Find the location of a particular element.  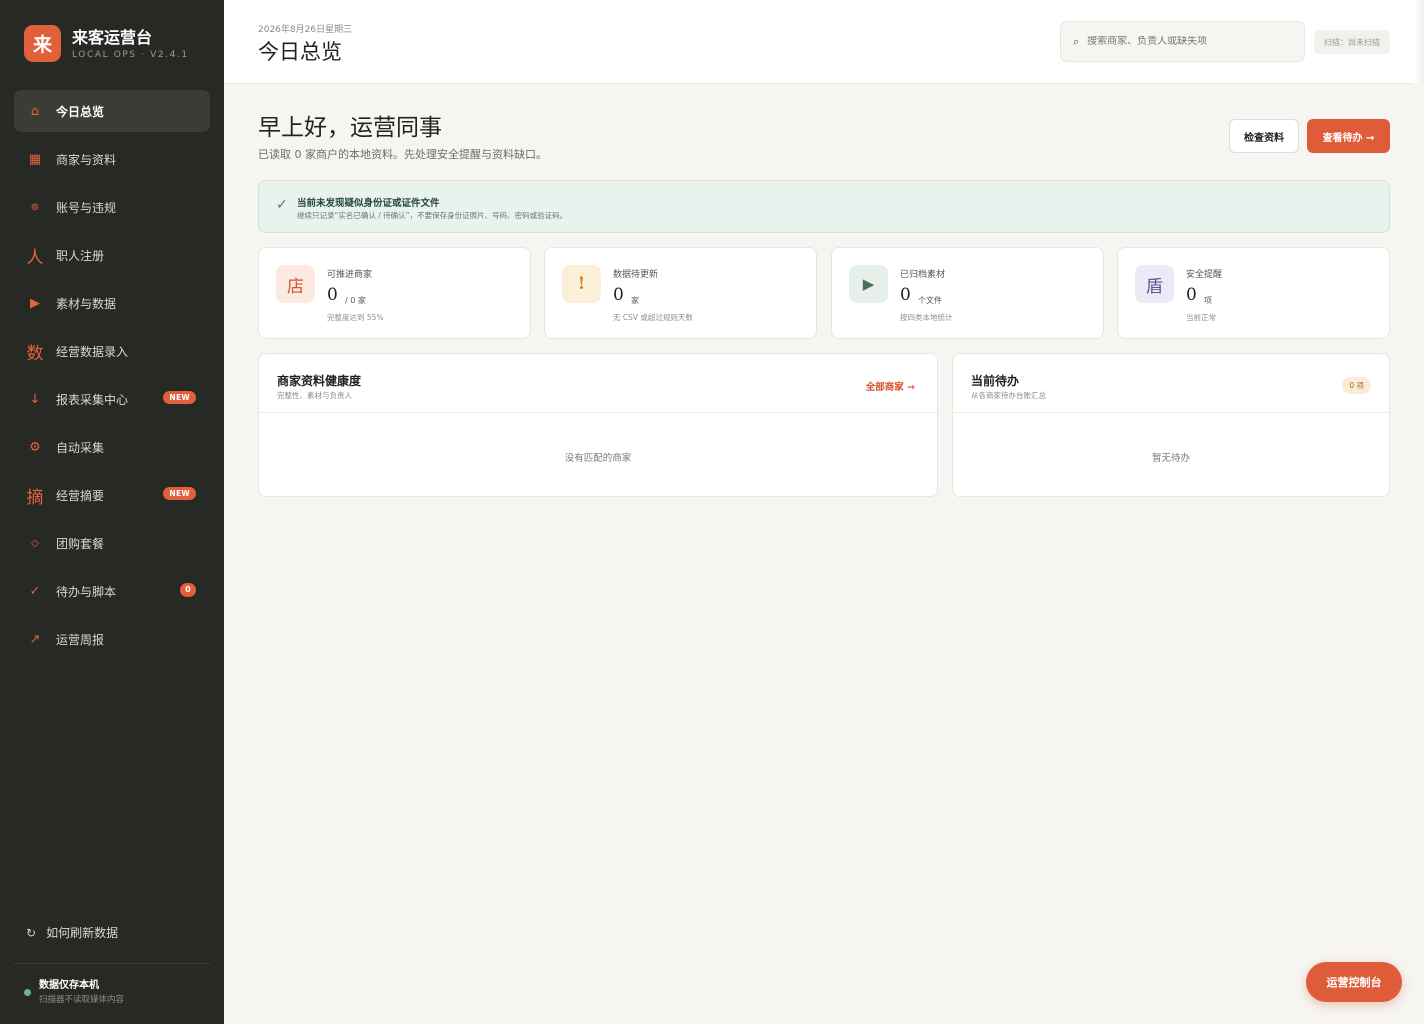

sidebar-item-todos: ✓ 待办与脚本 0 is located at coordinates (112, 591).